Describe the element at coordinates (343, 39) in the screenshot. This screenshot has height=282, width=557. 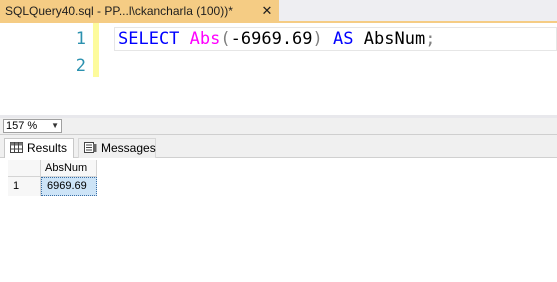
I see `keyword-as: AS` at that location.